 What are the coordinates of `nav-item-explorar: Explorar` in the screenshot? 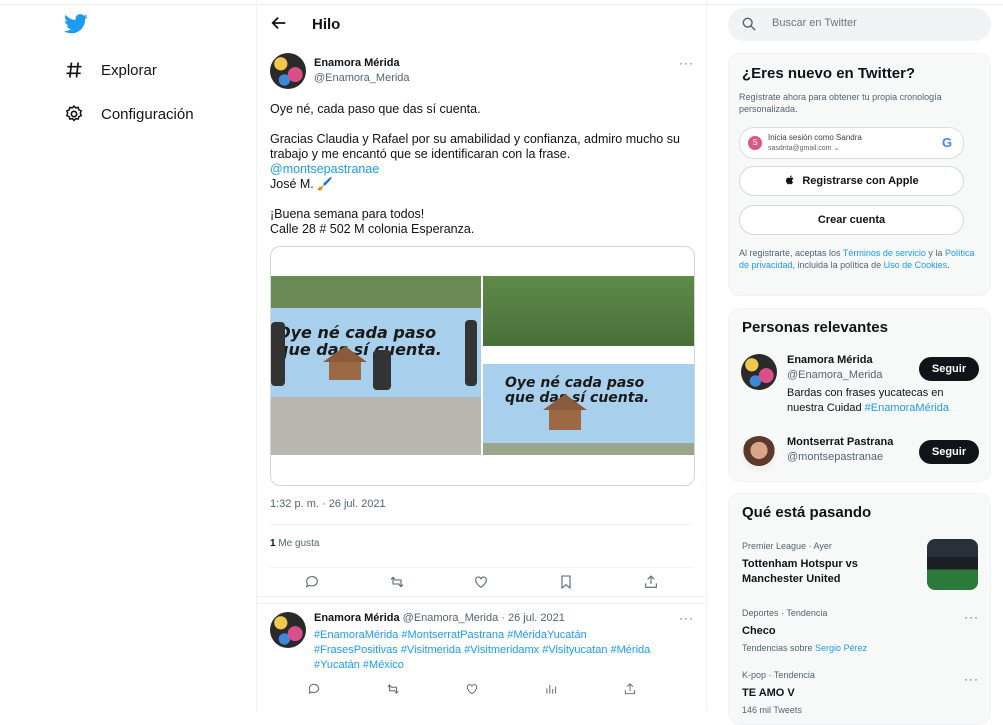 It's located at (109, 70).